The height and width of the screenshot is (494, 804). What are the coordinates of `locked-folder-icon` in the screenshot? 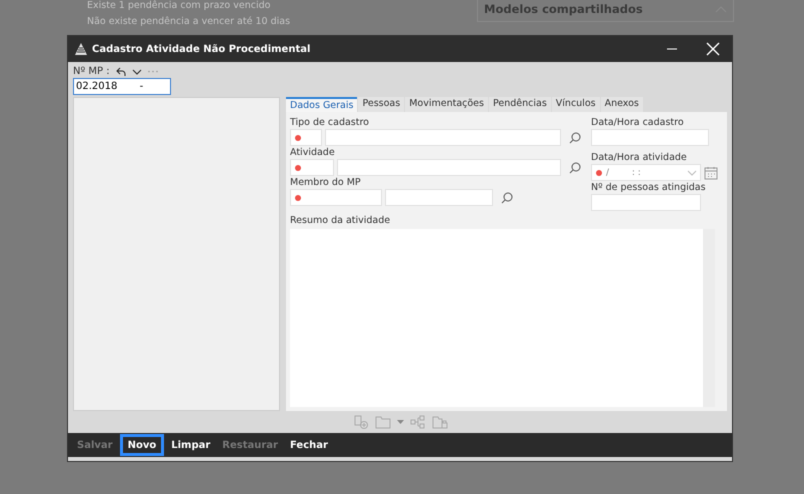 It's located at (440, 422).